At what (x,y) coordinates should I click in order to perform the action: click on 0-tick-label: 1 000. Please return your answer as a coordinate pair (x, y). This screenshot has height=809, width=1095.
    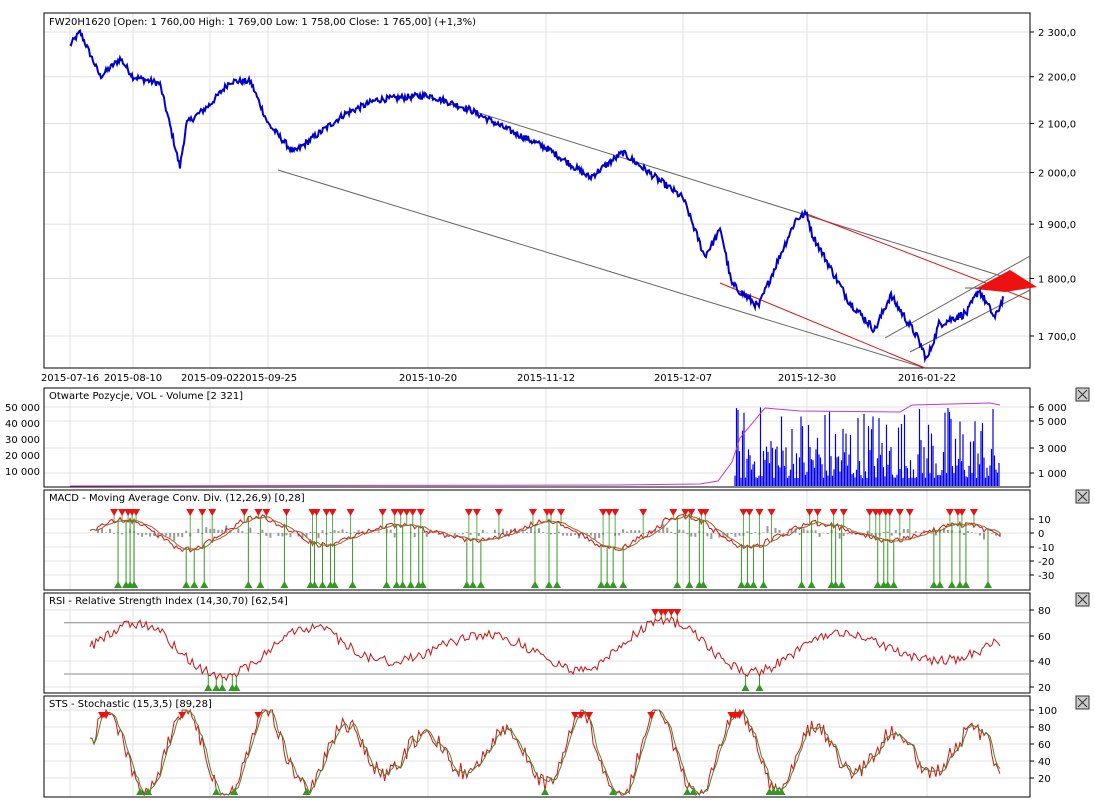
    Looking at the image, I should click on (1052, 474).